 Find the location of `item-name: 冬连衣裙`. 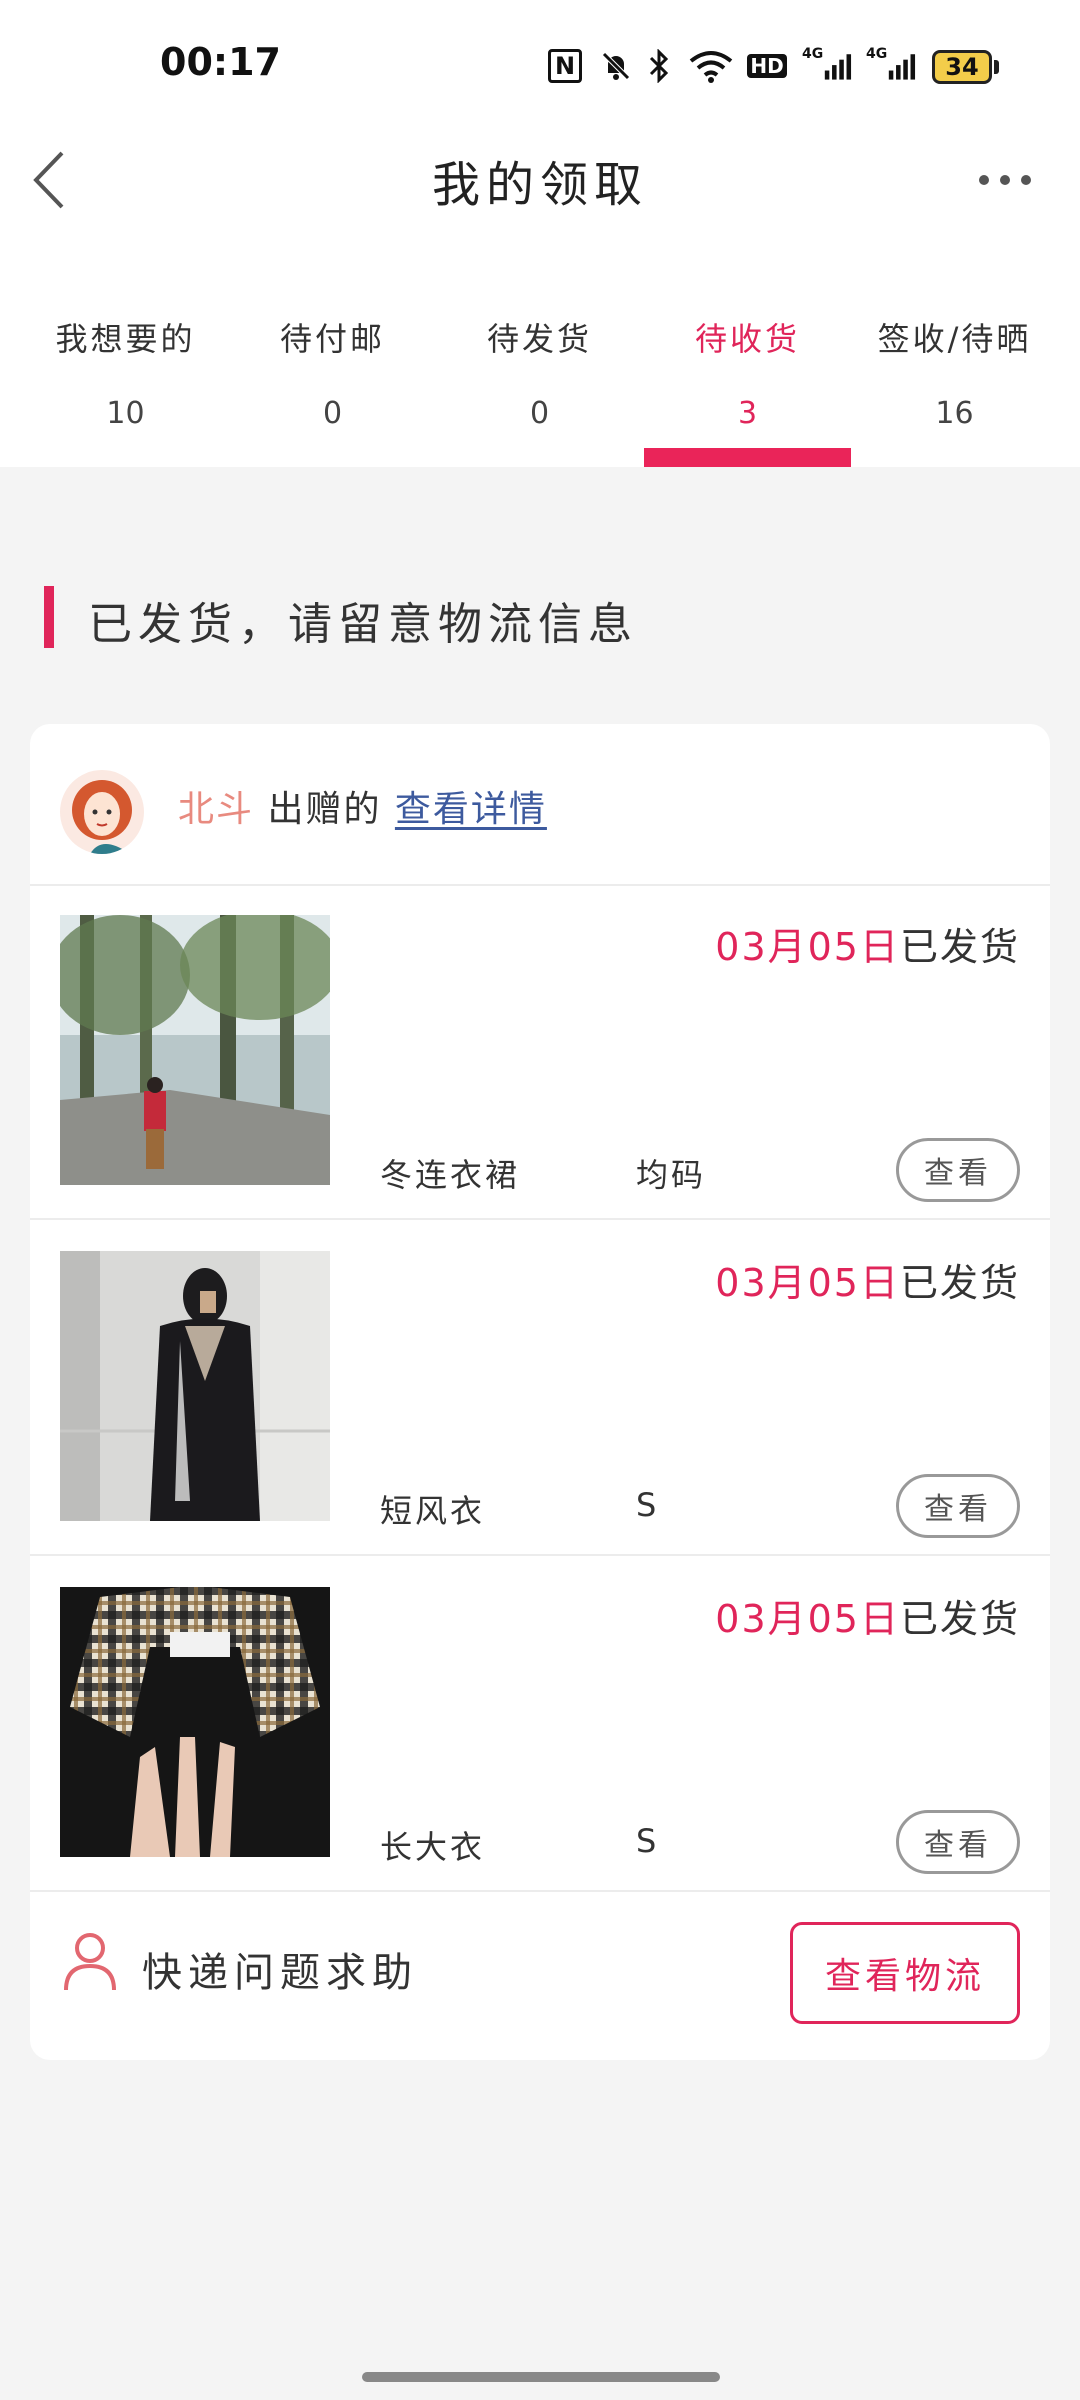

item-name: 冬连衣裙 is located at coordinates (450, 1175).